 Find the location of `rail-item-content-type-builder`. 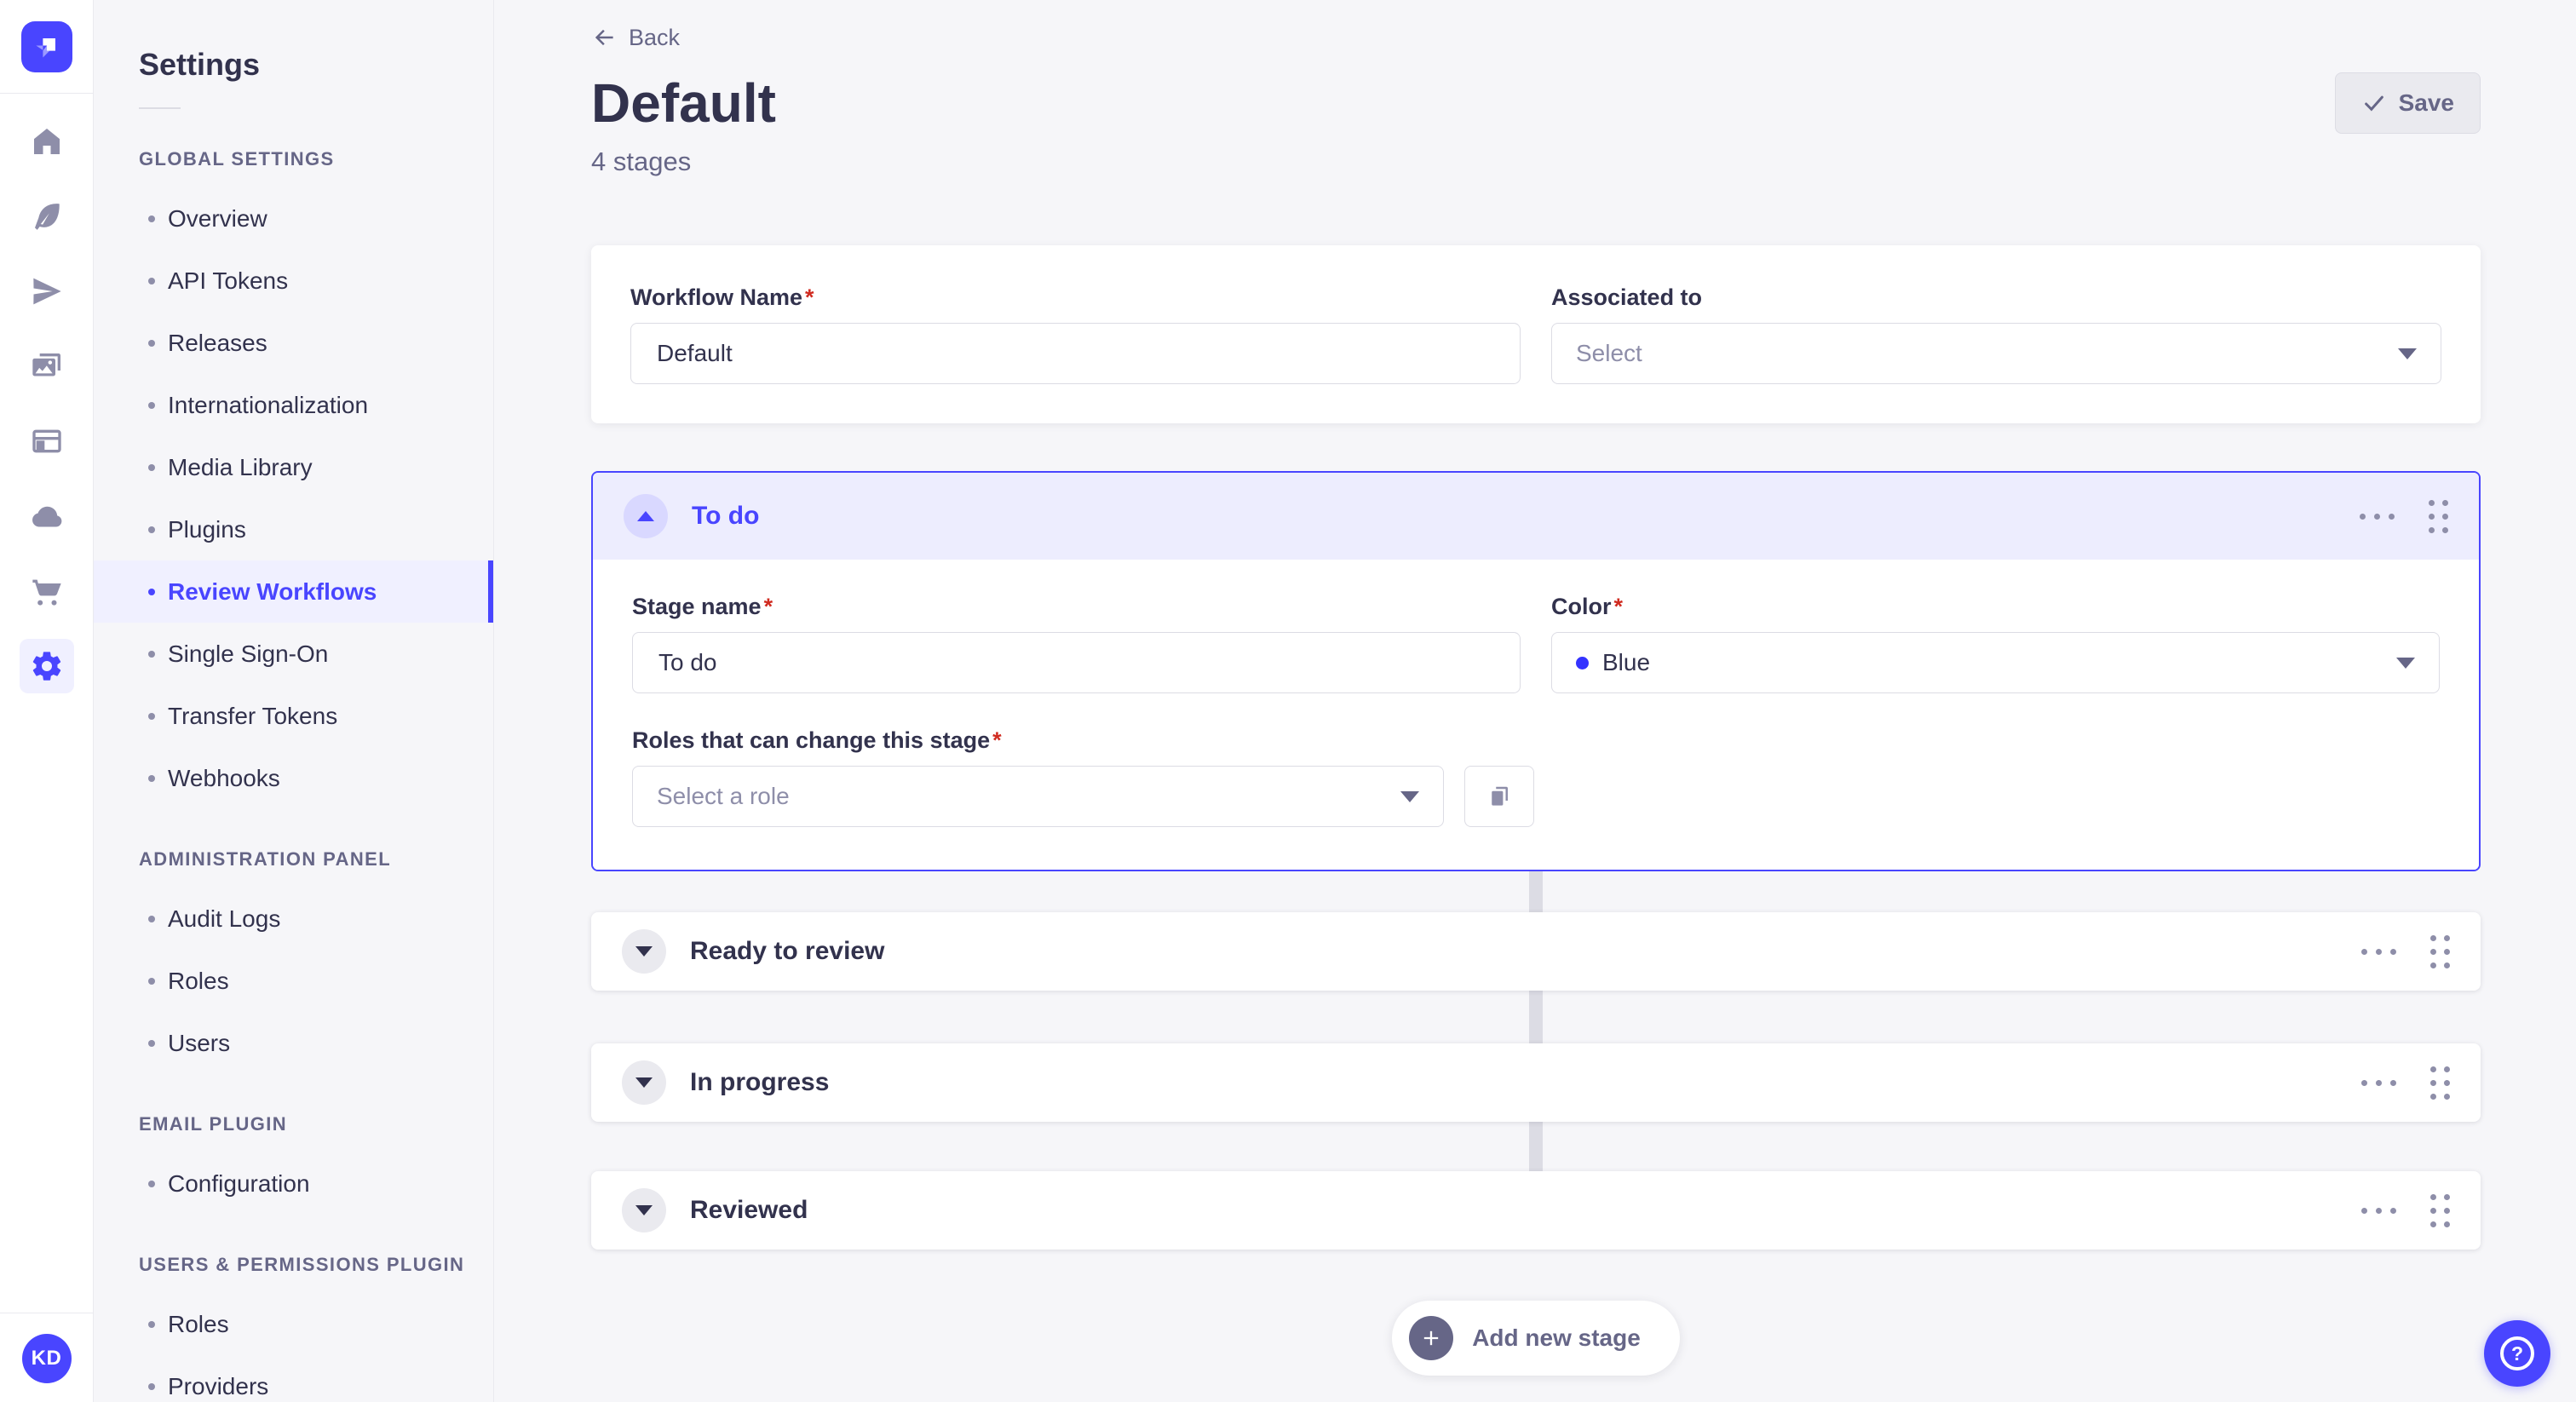

rail-item-content-type-builder is located at coordinates (46, 441).